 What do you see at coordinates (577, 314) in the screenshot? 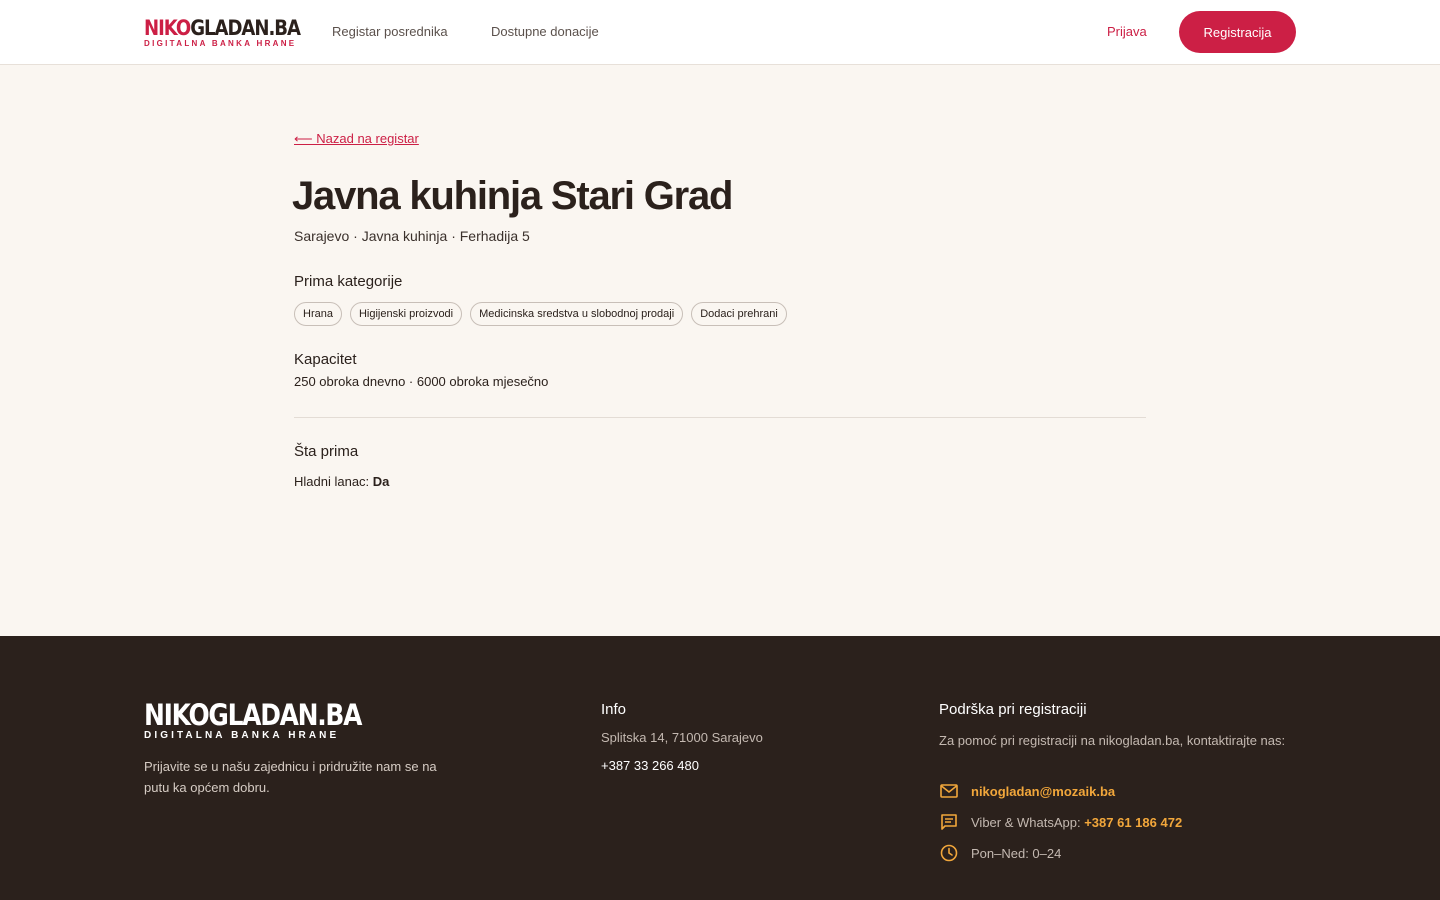
I see `category-chip: Medicinska sredstva u slobodnoj prodaji` at bounding box center [577, 314].